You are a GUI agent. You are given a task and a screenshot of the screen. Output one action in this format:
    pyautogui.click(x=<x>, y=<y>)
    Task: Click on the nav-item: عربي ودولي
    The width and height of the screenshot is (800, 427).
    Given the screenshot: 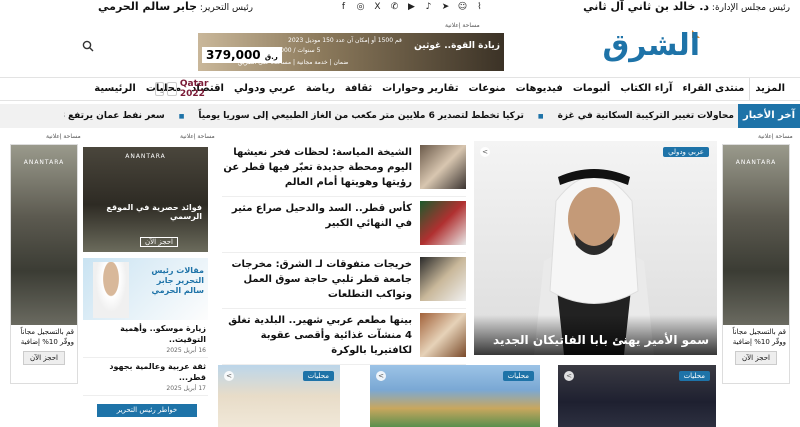 What is the action you would take?
    pyautogui.click(x=265, y=89)
    